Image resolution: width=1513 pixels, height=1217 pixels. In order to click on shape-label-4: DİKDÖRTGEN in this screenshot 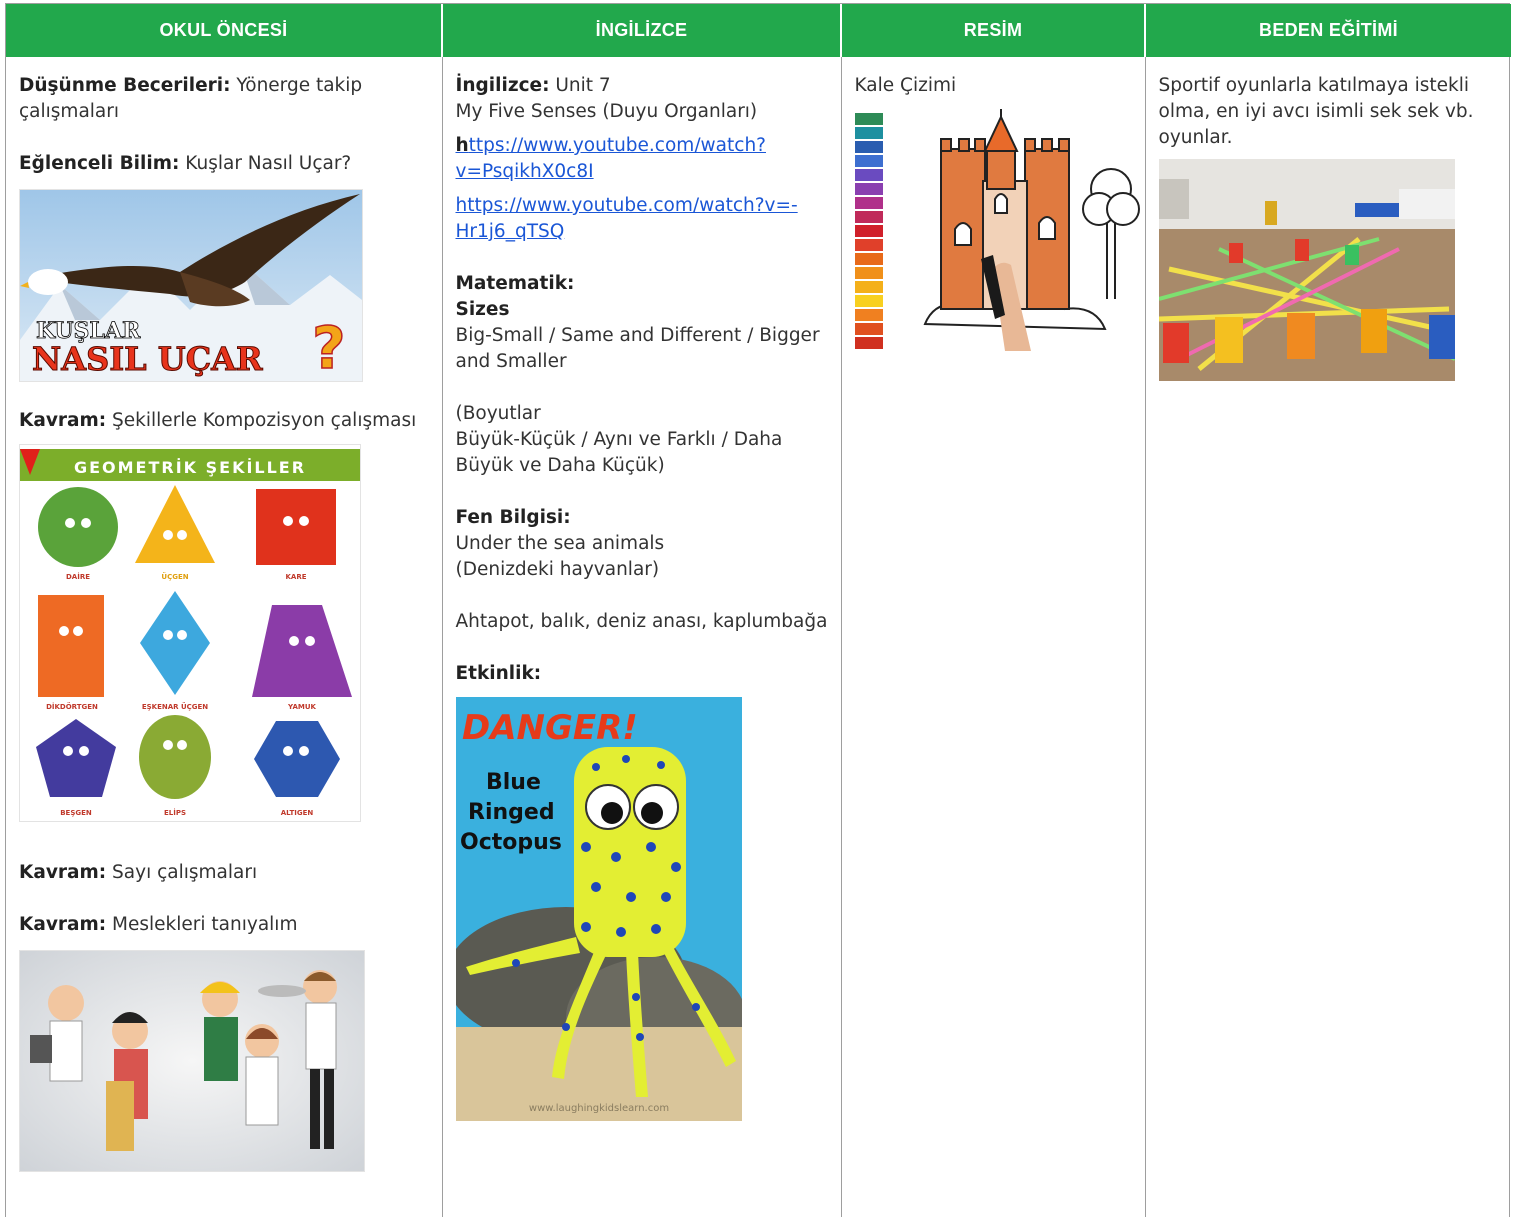, I will do `click(72, 706)`.